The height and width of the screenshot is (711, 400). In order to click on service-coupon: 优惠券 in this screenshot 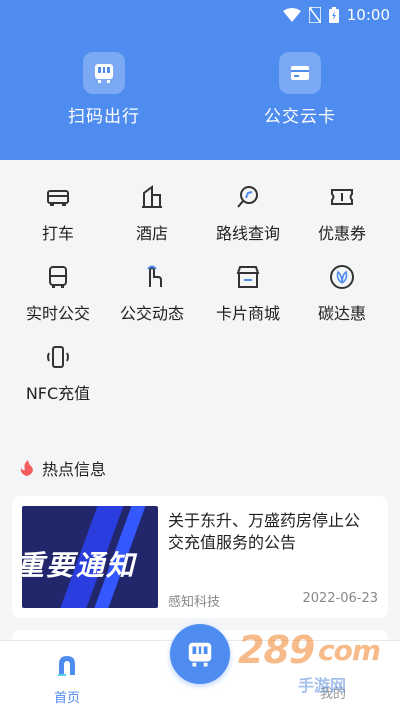, I will do `click(342, 213)`.